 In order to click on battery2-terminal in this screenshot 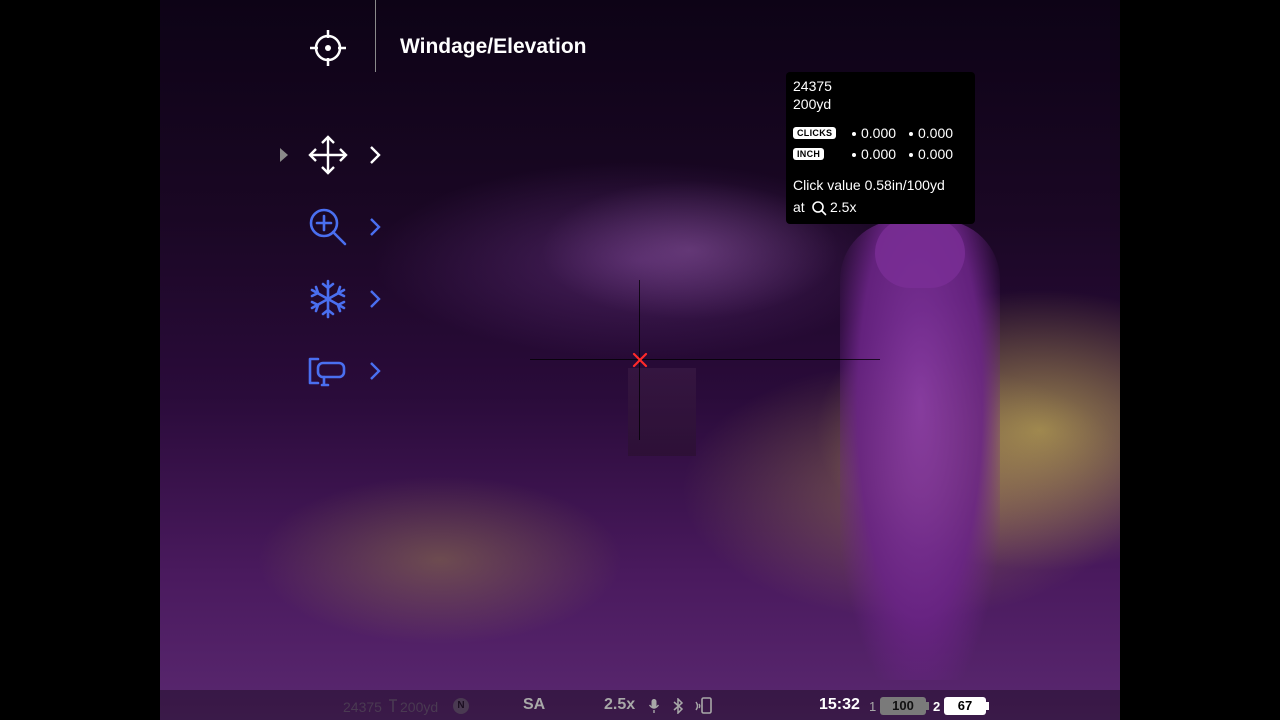, I will do `click(987, 706)`.